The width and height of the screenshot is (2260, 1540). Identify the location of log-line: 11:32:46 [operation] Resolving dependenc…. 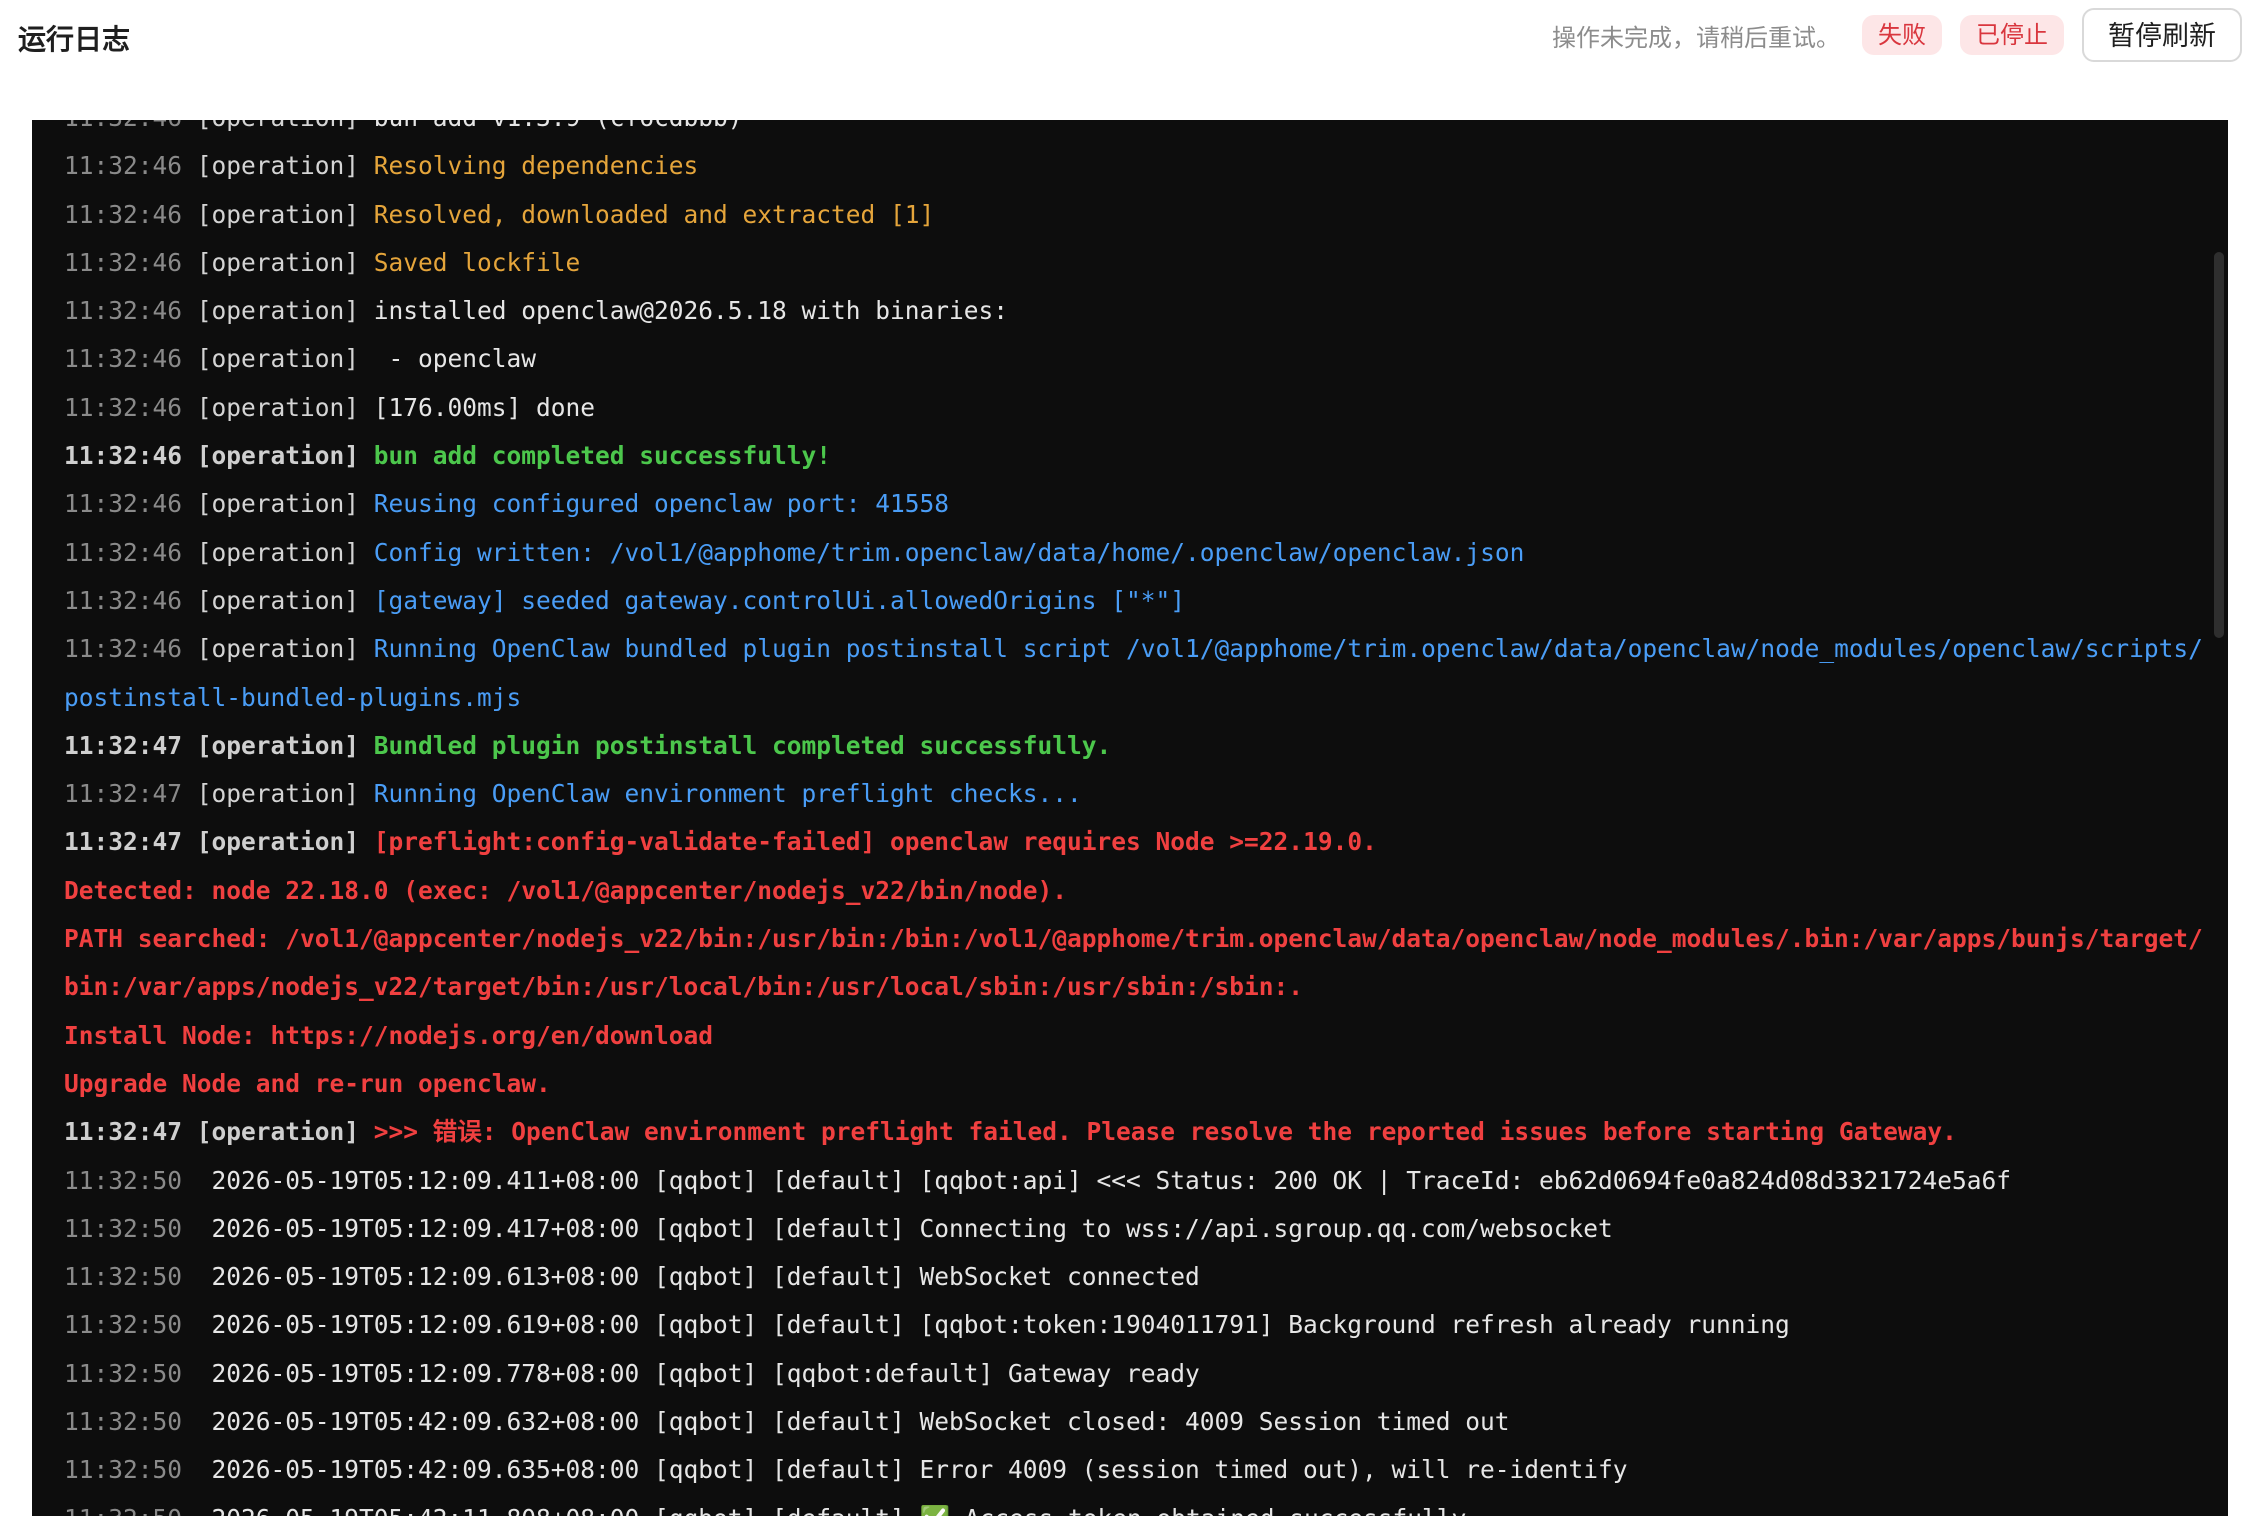
(1139, 166).